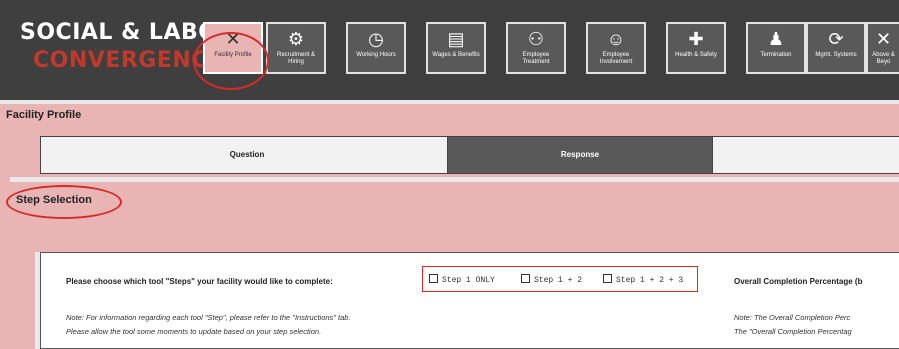 The width and height of the screenshot is (899, 349). I want to click on overall-completion-label: Overall Completion Percentage (b, so click(798, 281).